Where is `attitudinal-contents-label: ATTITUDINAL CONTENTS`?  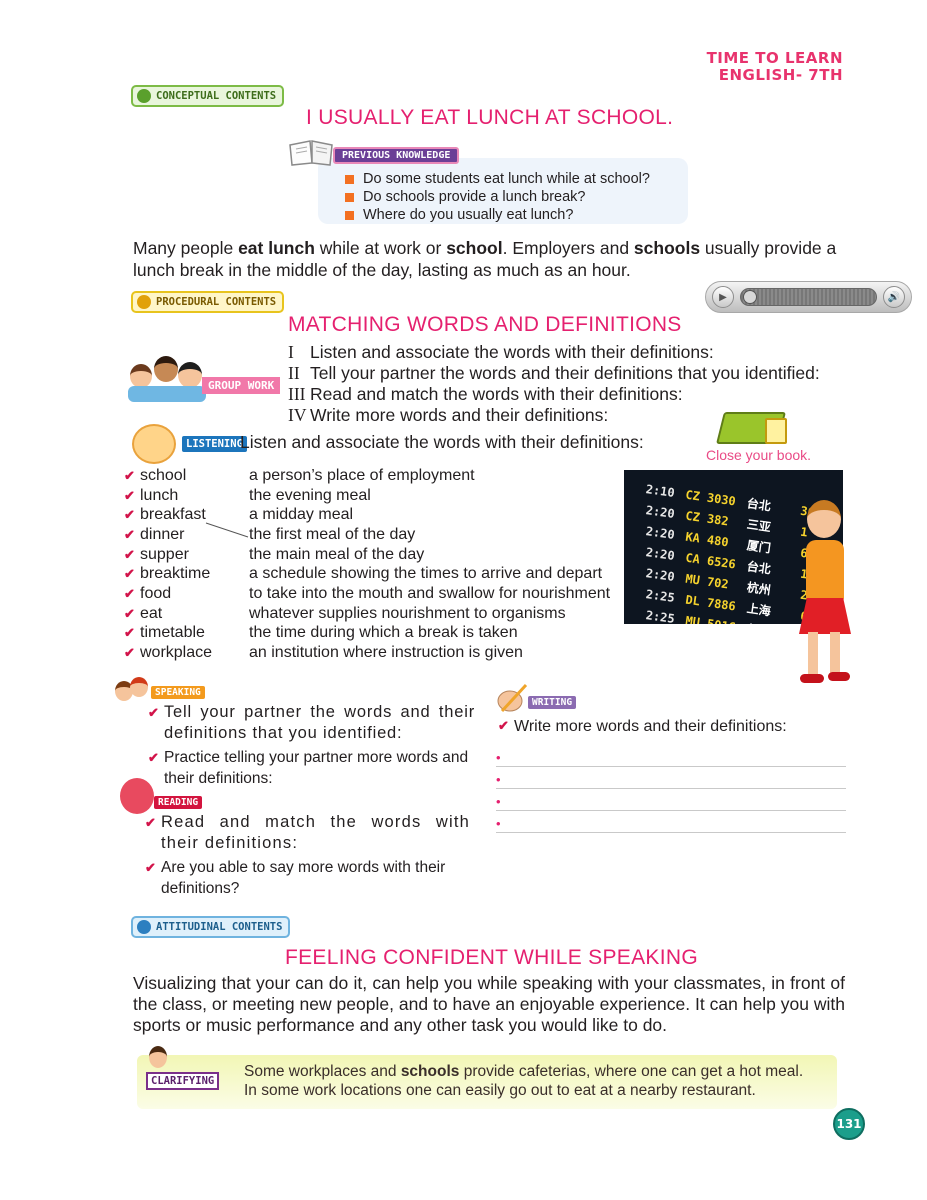 attitudinal-contents-label: ATTITUDINAL CONTENTS is located at coordinates (219, 927).